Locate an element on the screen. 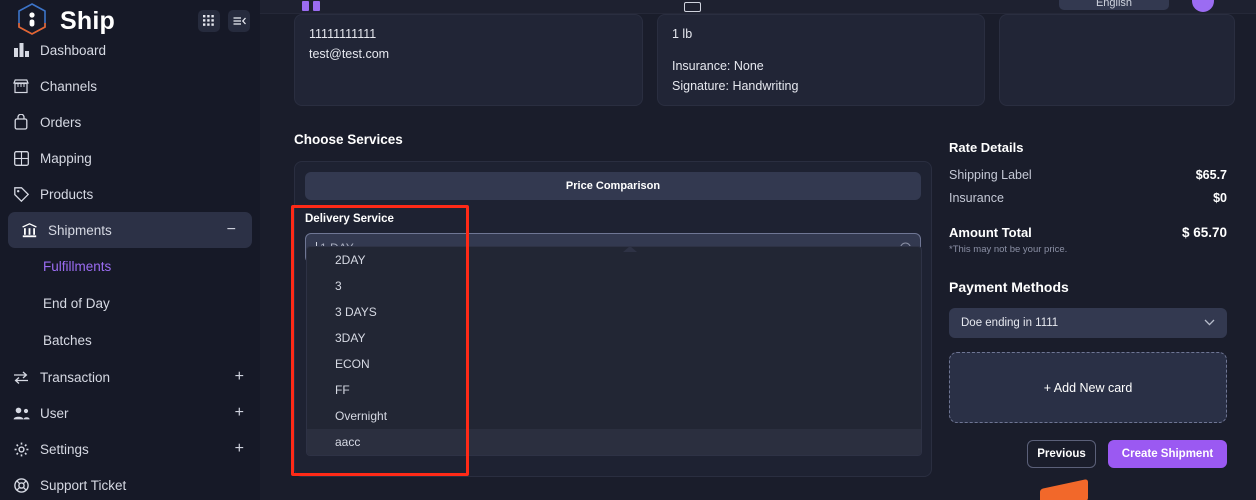 Image resolution: width=1256 pixels, height=500 pixels. package-signature: Signature: Handwriting is located at coordinates (735, 86).